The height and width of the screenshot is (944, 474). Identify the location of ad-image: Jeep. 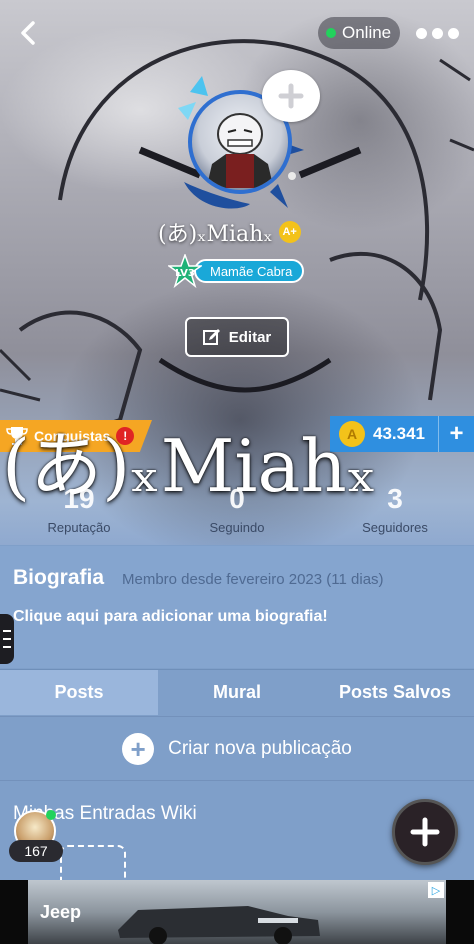
(237, 912).